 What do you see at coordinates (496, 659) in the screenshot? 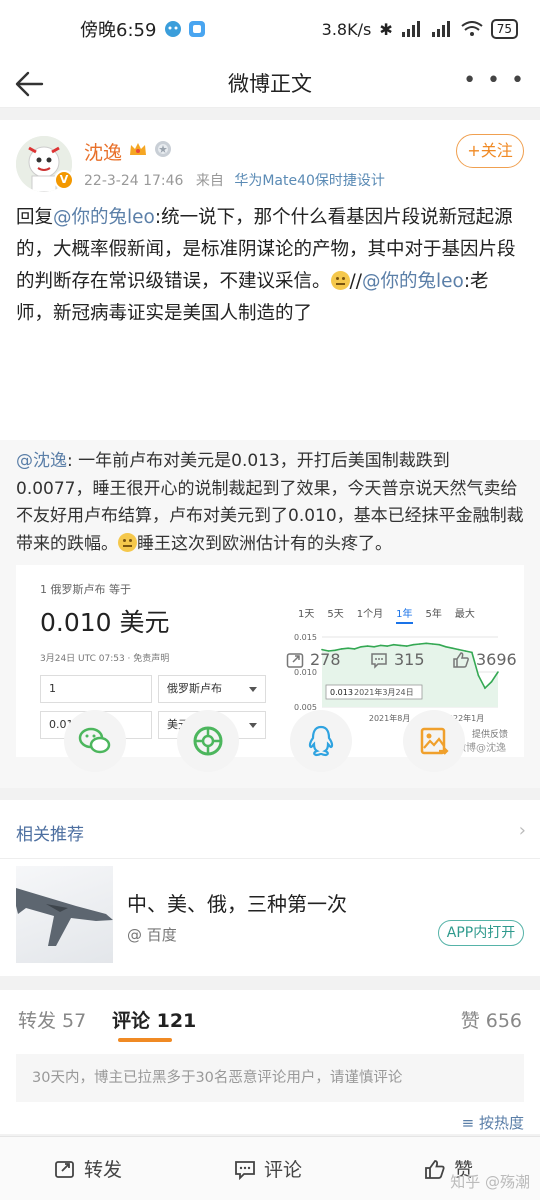
I see `like-count: 3696` at bounding box center [496, 659].